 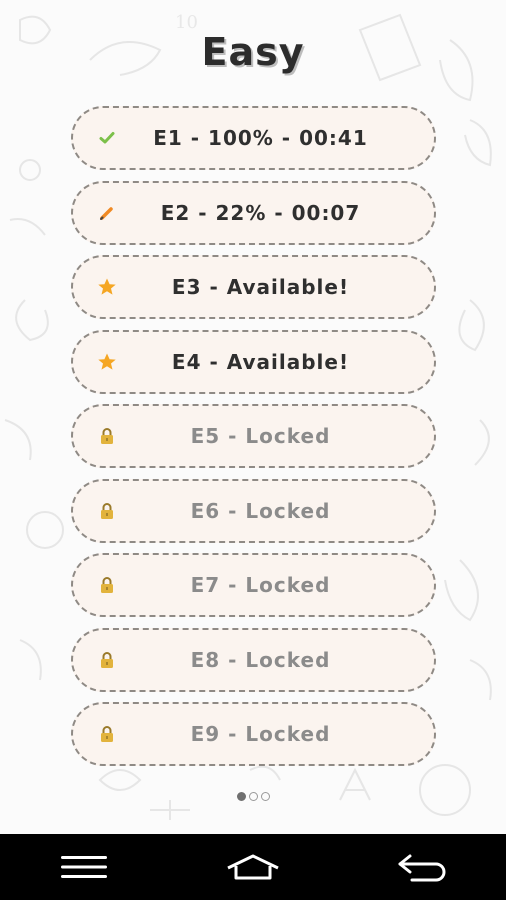 I want to click on home-button, so click(x=253, y=867).